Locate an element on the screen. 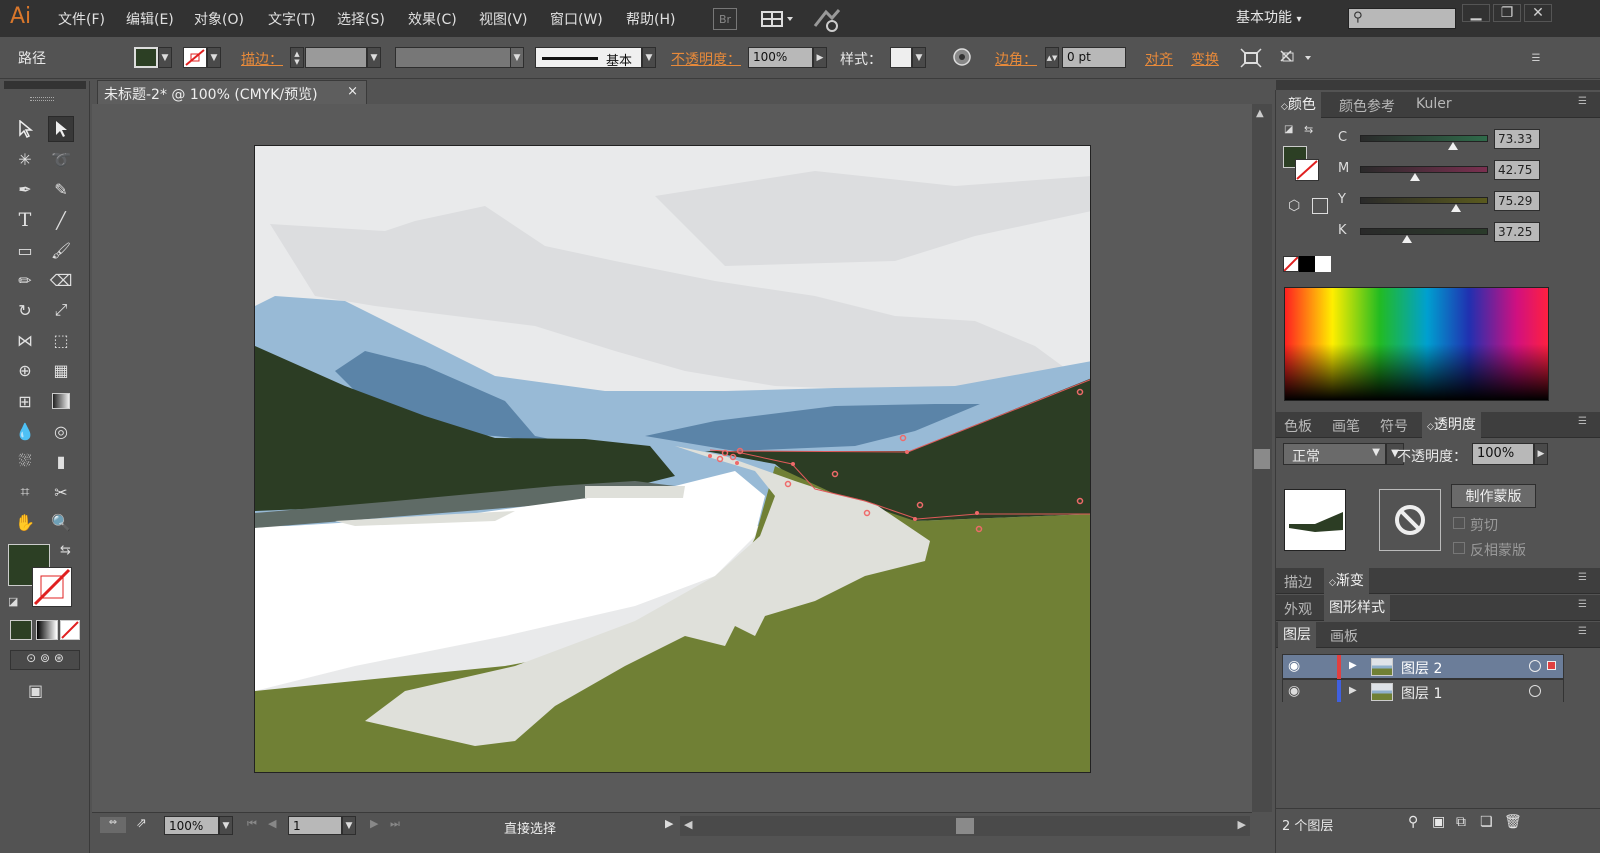 This screenshot has width=1600, height=853. pen-tool-icon: ✒ is located at coordinates (25, 189).